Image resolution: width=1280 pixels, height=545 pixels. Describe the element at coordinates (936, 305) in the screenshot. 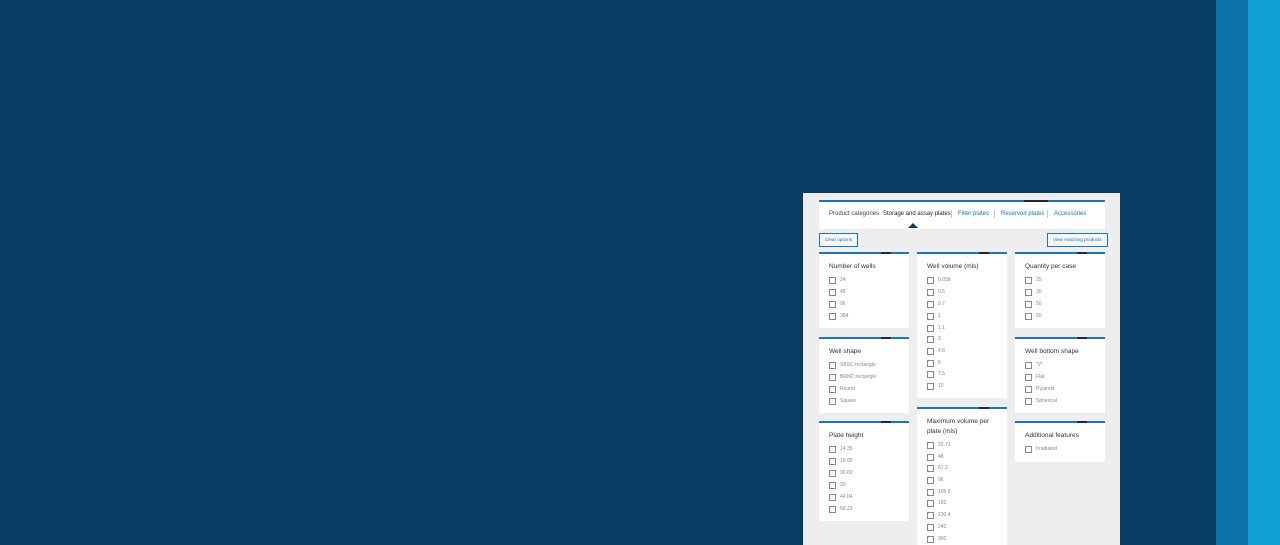

I see `filter-option: 0.7` at that location.